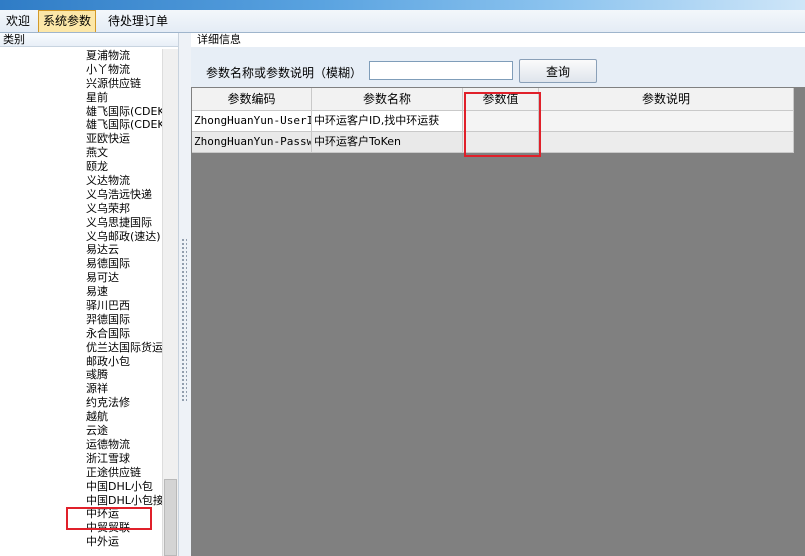  I want to click on category-item: 小丫物流, so click(124, 70).